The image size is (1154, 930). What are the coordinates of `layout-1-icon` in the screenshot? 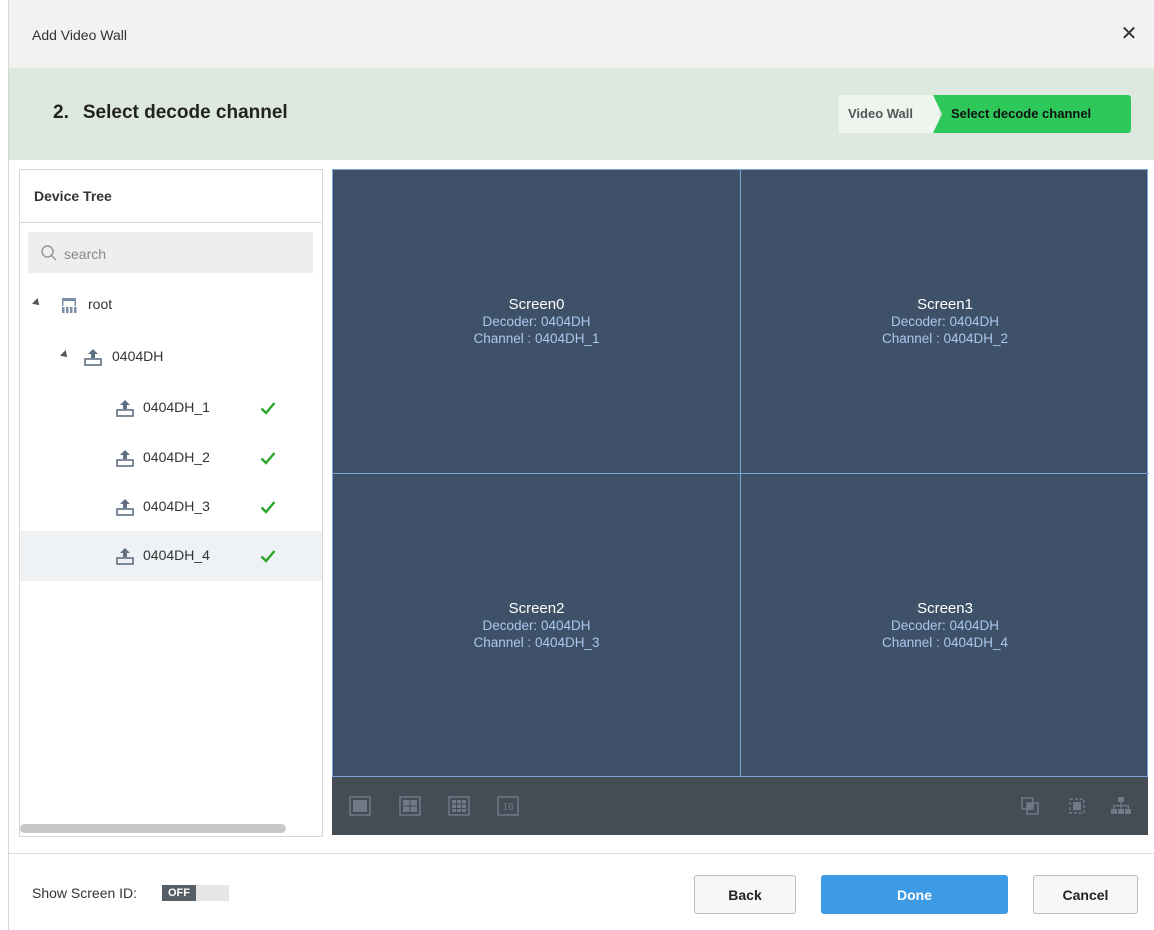 It's located at (360, 806).